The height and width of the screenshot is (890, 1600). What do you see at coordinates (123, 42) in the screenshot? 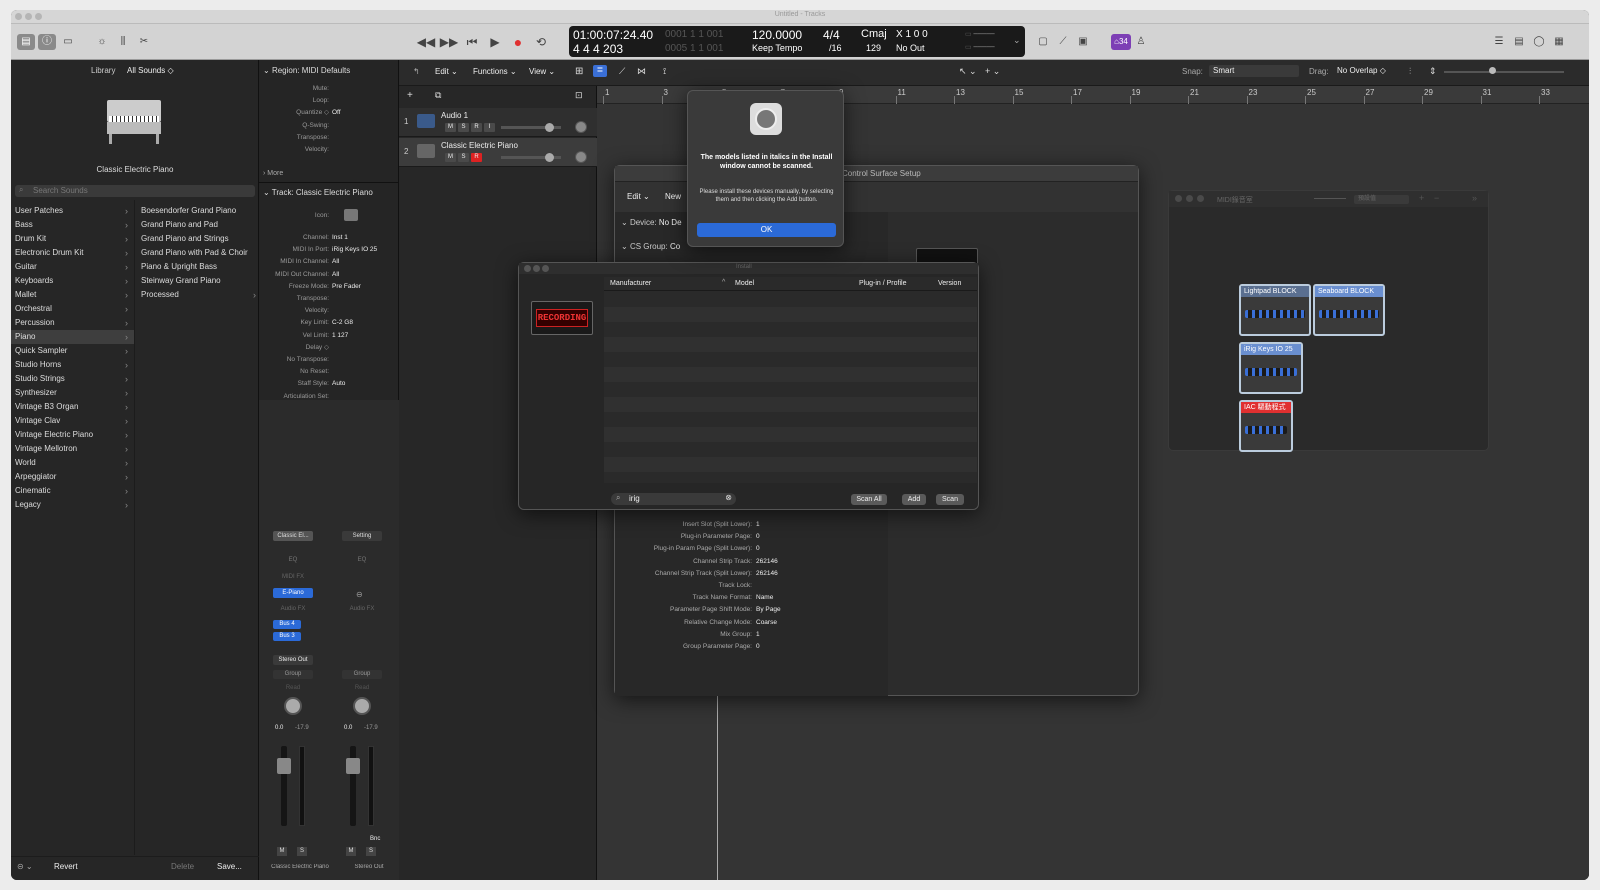
I see `mixer-icon: ⫼` at bounding box center [123, 42].